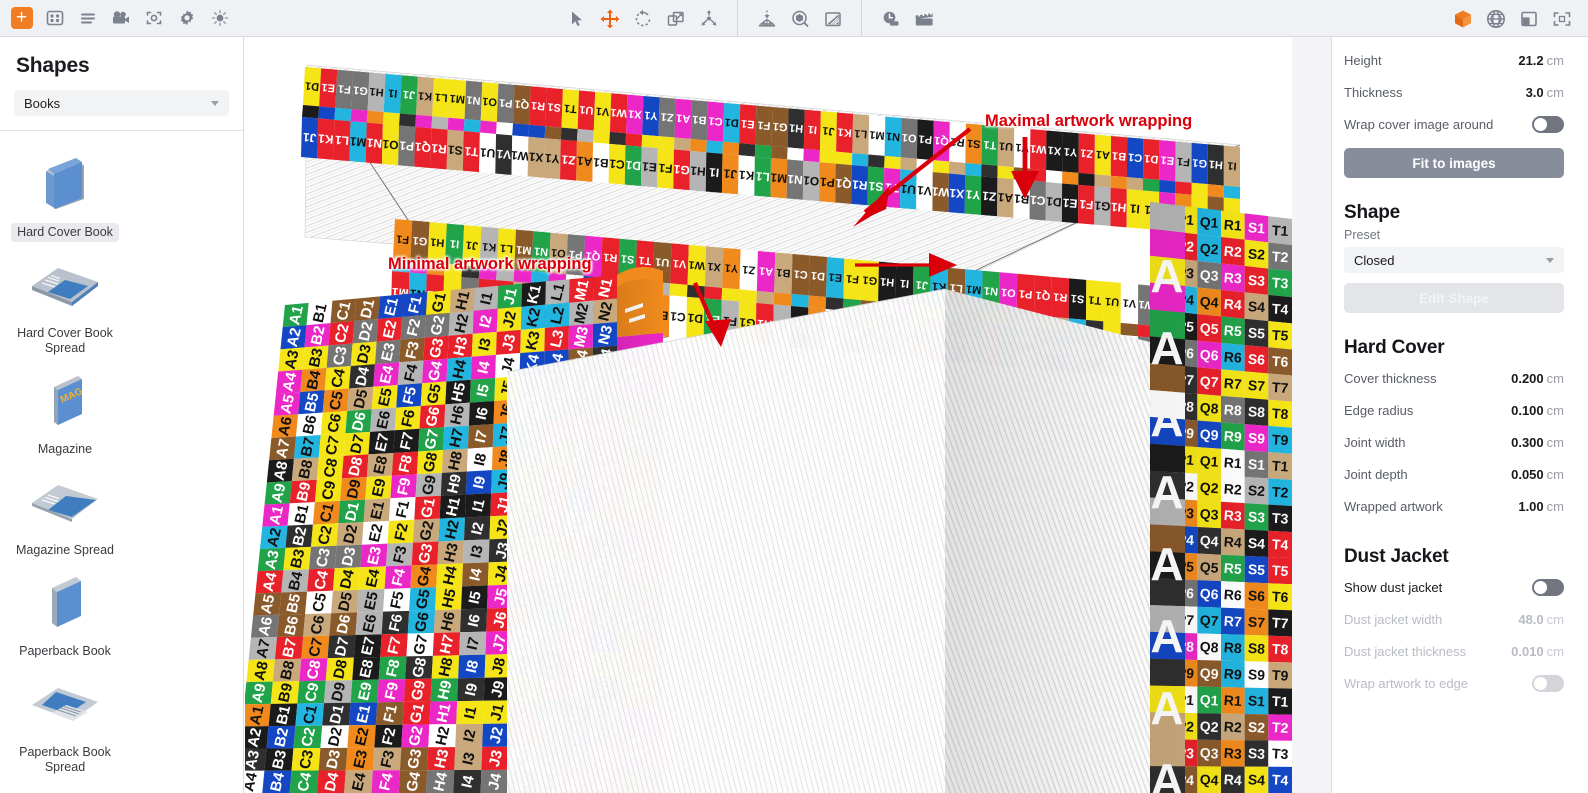  Describe the element at coordinates (1393, 587) in the screenshot. I see `show-dust-jacket-label: Show dust jacket` at that location.